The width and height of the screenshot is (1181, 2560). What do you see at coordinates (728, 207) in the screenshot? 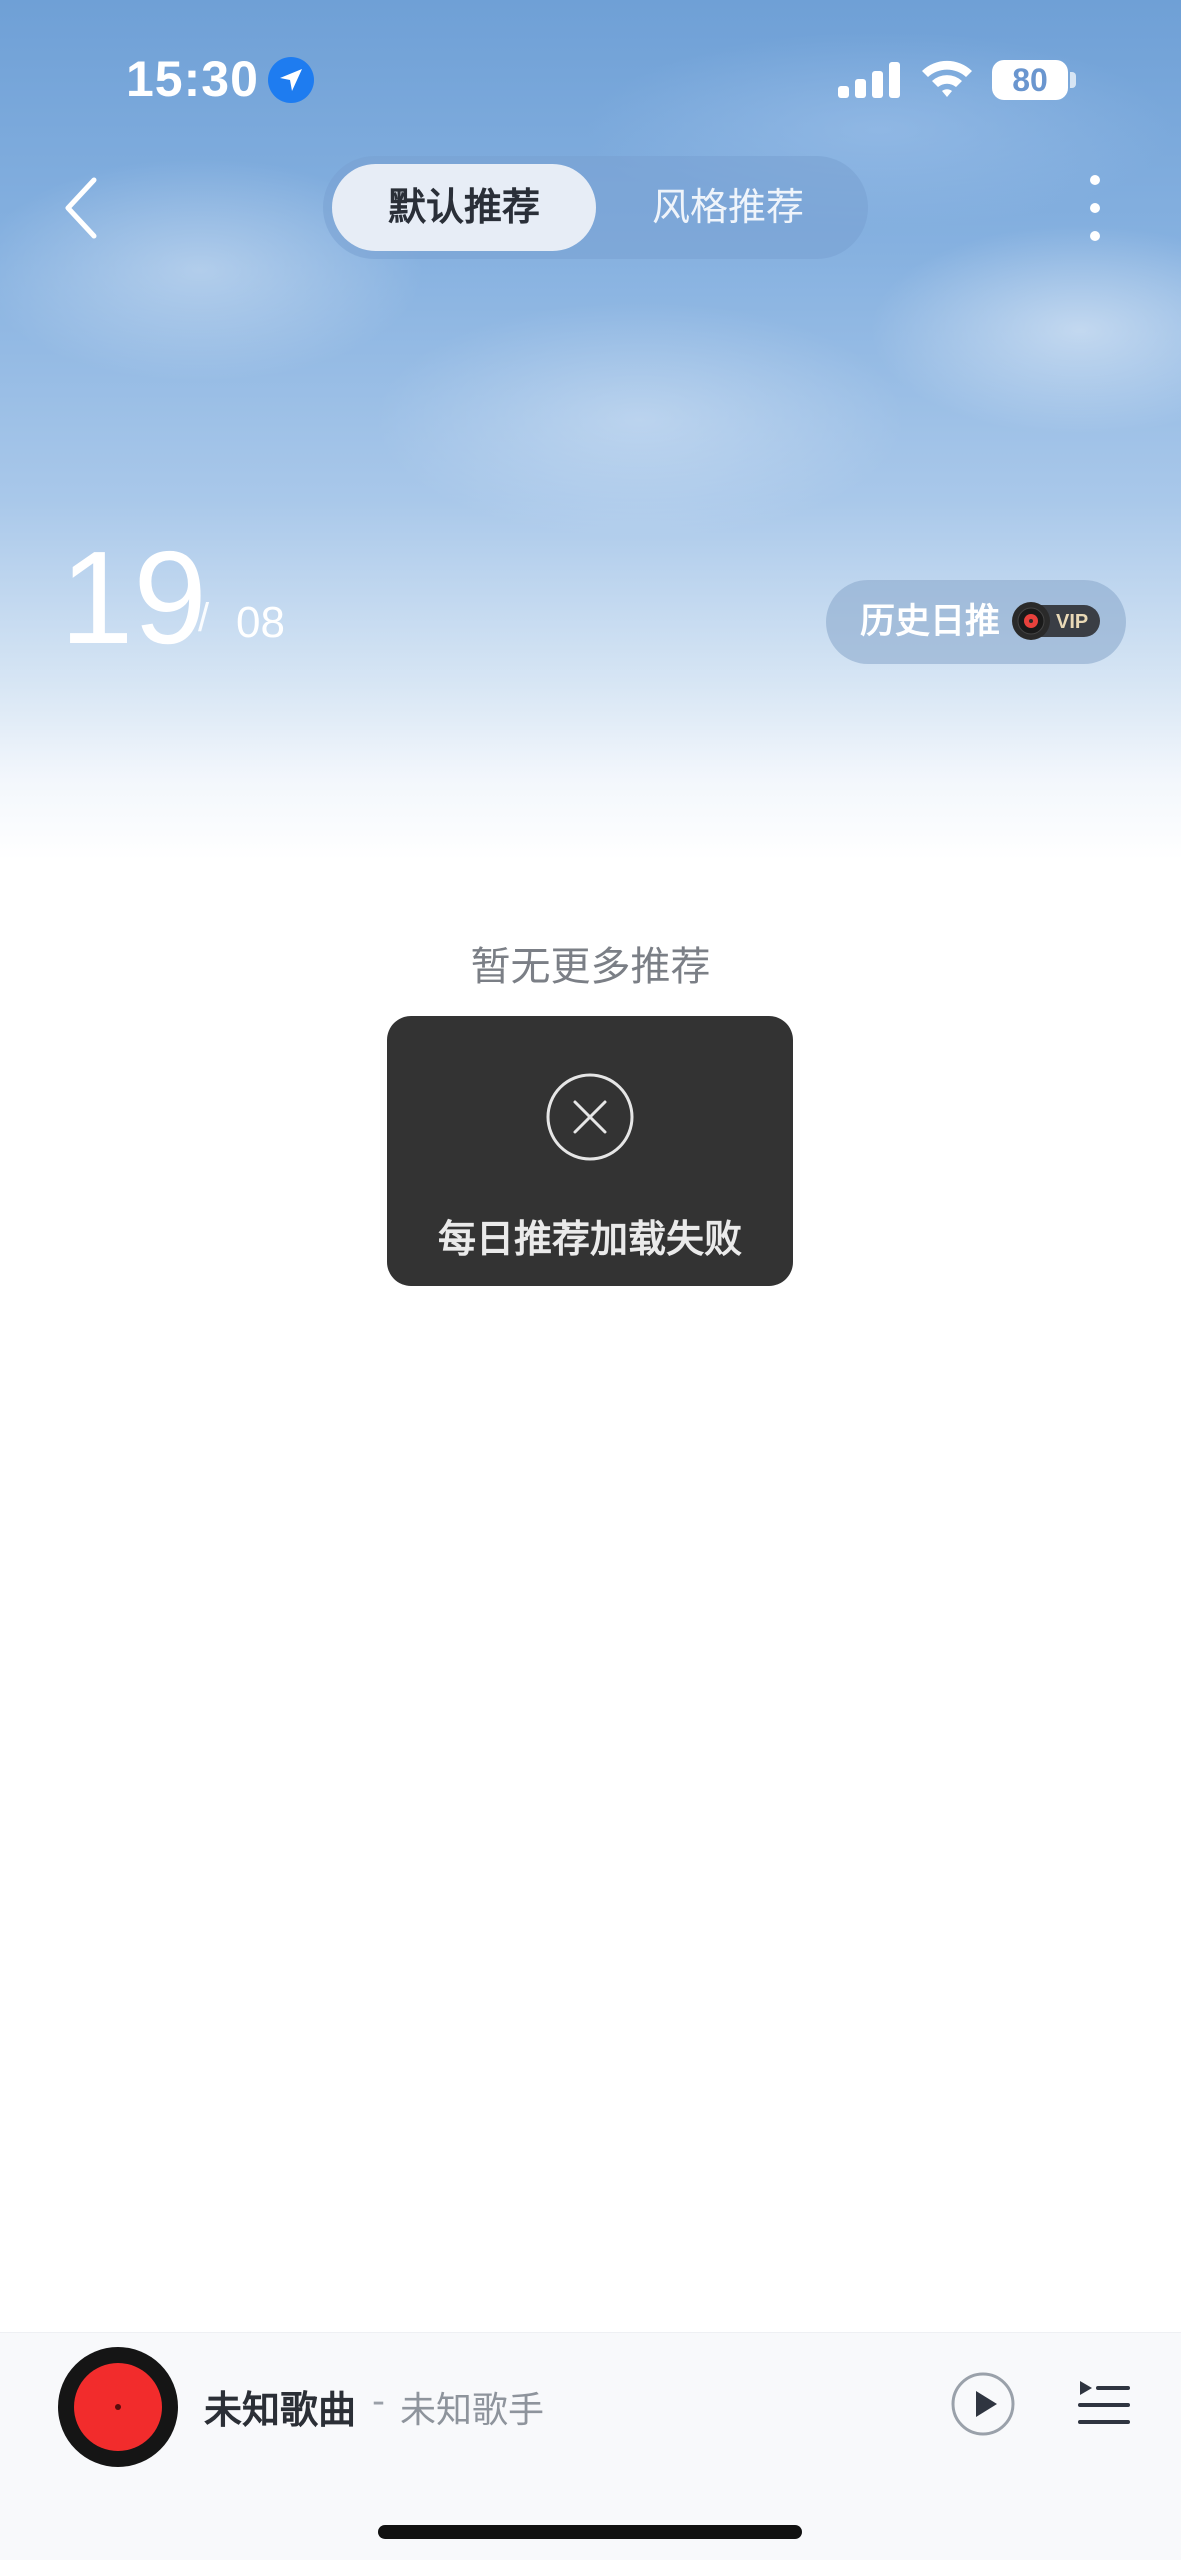
I see `tab-style-recommend: 风格推荐` at bounding box center [728, 207].